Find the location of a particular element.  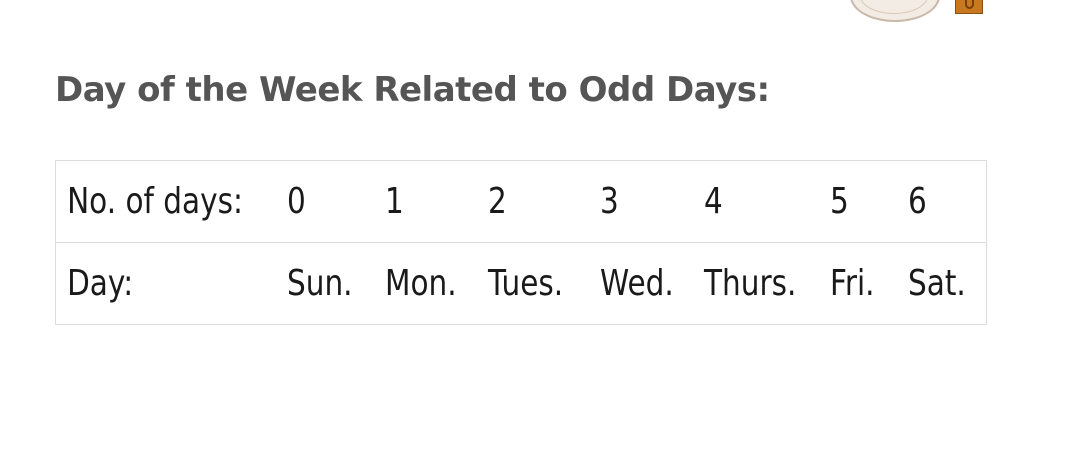

table-cell: 2 is located at coordinates (497, 201).